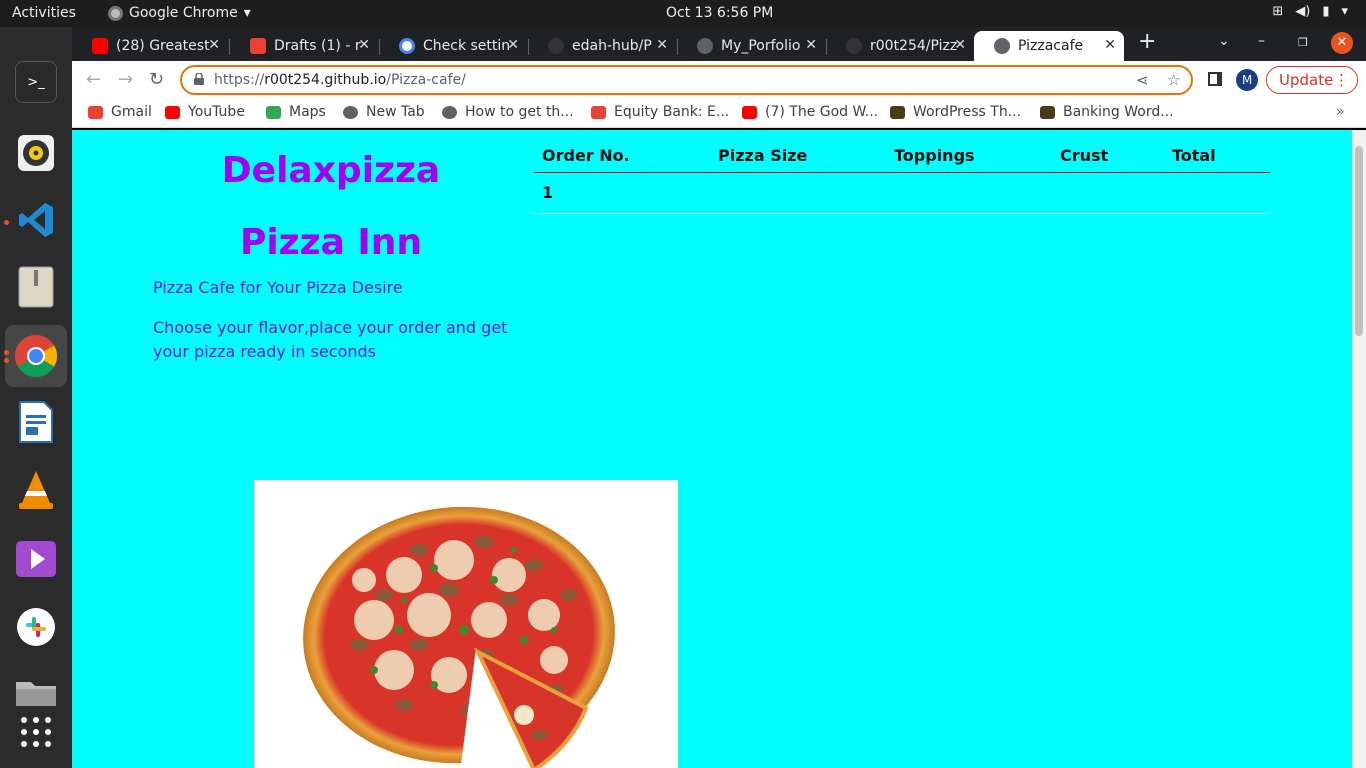 The height and width of the screenshot is (768, 1366). What do you see at coordinates (93, 79) in the screenshot?
I see `back-icon: ←` at bounding box center [93, 79].